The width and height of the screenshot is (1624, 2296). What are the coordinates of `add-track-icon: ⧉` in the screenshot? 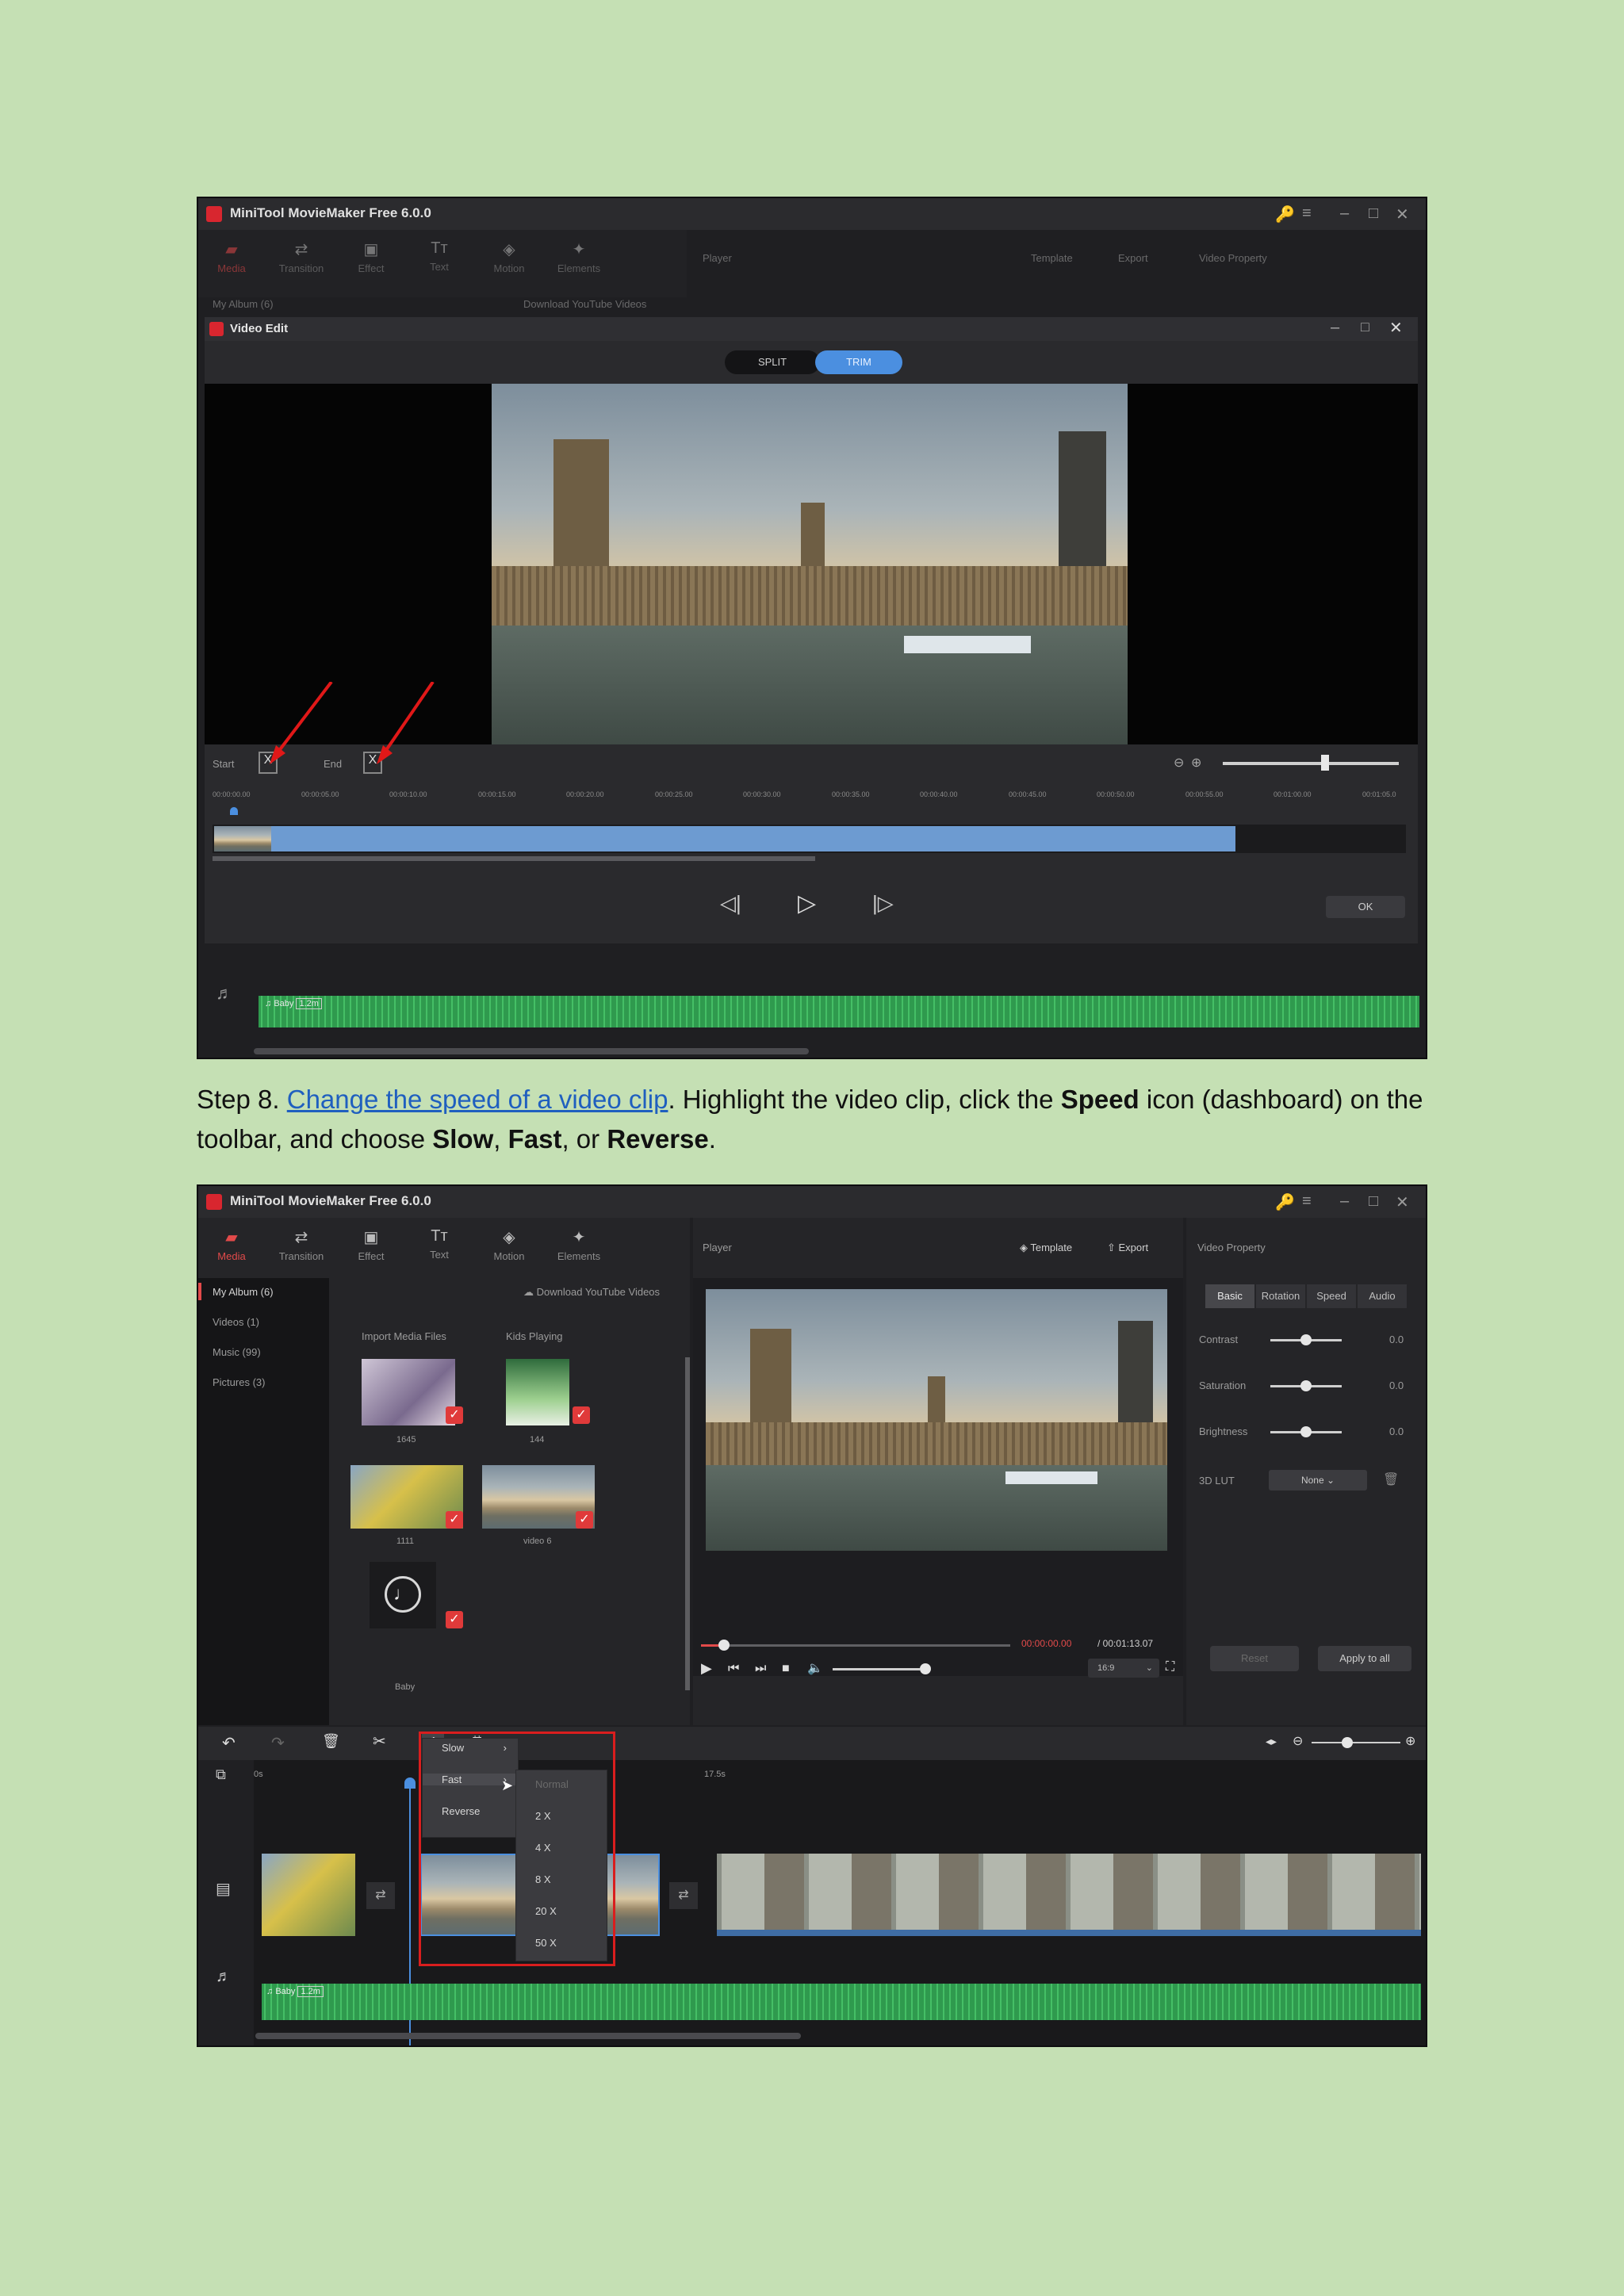 It's located at (221, 1775).